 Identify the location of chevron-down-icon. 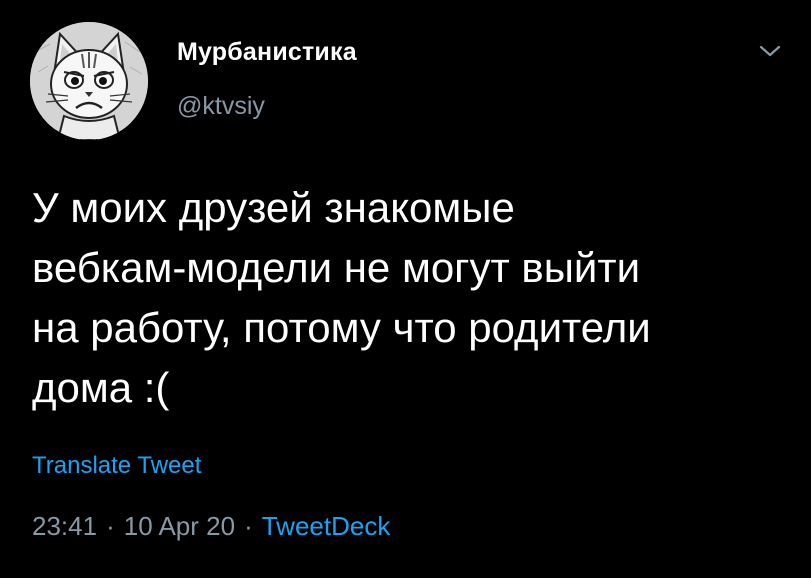
(770, 51).